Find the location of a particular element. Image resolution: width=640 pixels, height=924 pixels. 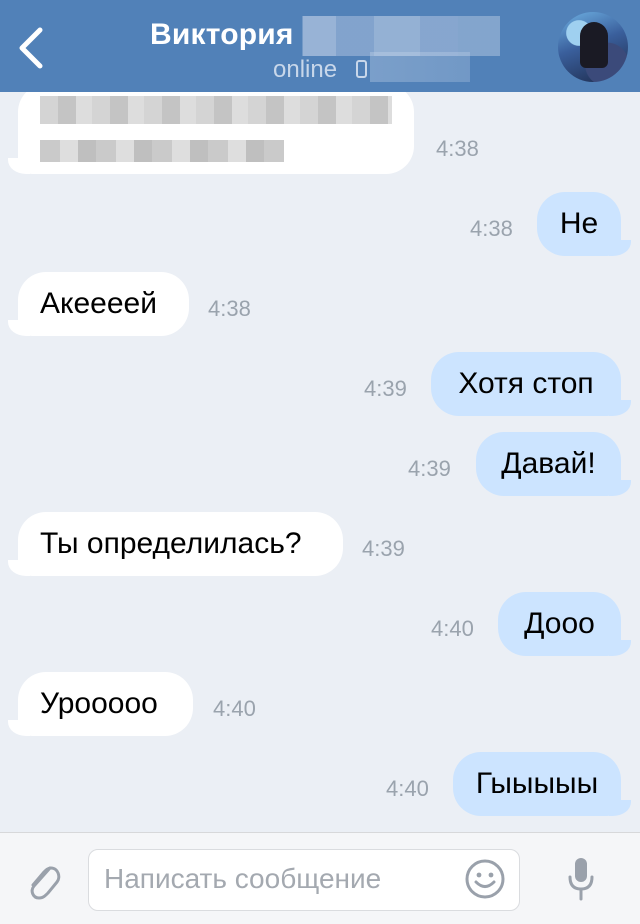

message-bubble: Дооо is located at coordinates (559, 624).